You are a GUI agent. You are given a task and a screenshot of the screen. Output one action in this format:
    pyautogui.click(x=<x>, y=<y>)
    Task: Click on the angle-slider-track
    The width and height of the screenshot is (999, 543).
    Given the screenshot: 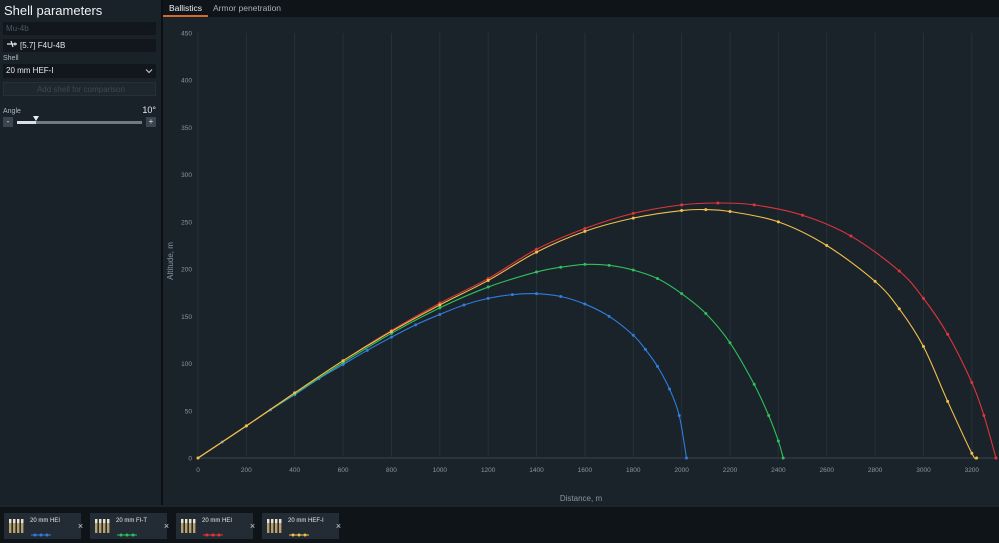 What is the action you would take?
    pyautogui.click(x=79, y=122)
    